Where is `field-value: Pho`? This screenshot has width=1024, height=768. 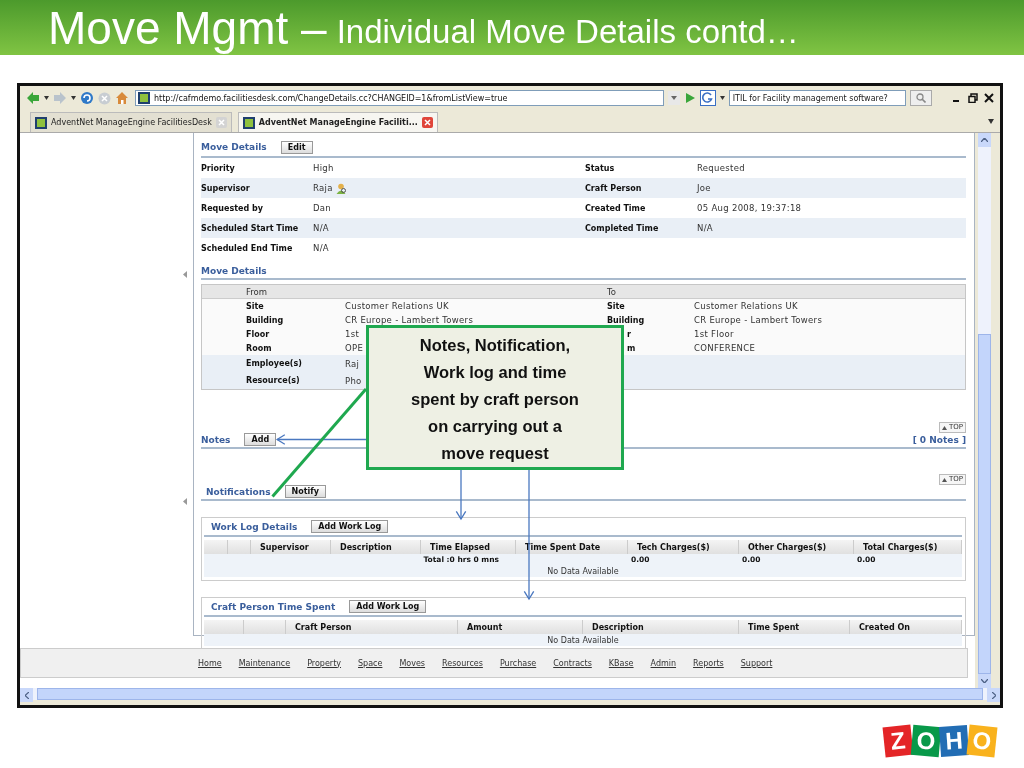
field-value: Pho is located at coordinates (353, 380).